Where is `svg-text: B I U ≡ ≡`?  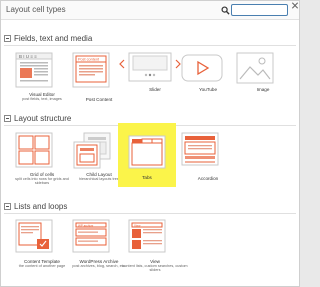
svg-text: B I U ≡ ≡ is located at coordinates (28, 56).